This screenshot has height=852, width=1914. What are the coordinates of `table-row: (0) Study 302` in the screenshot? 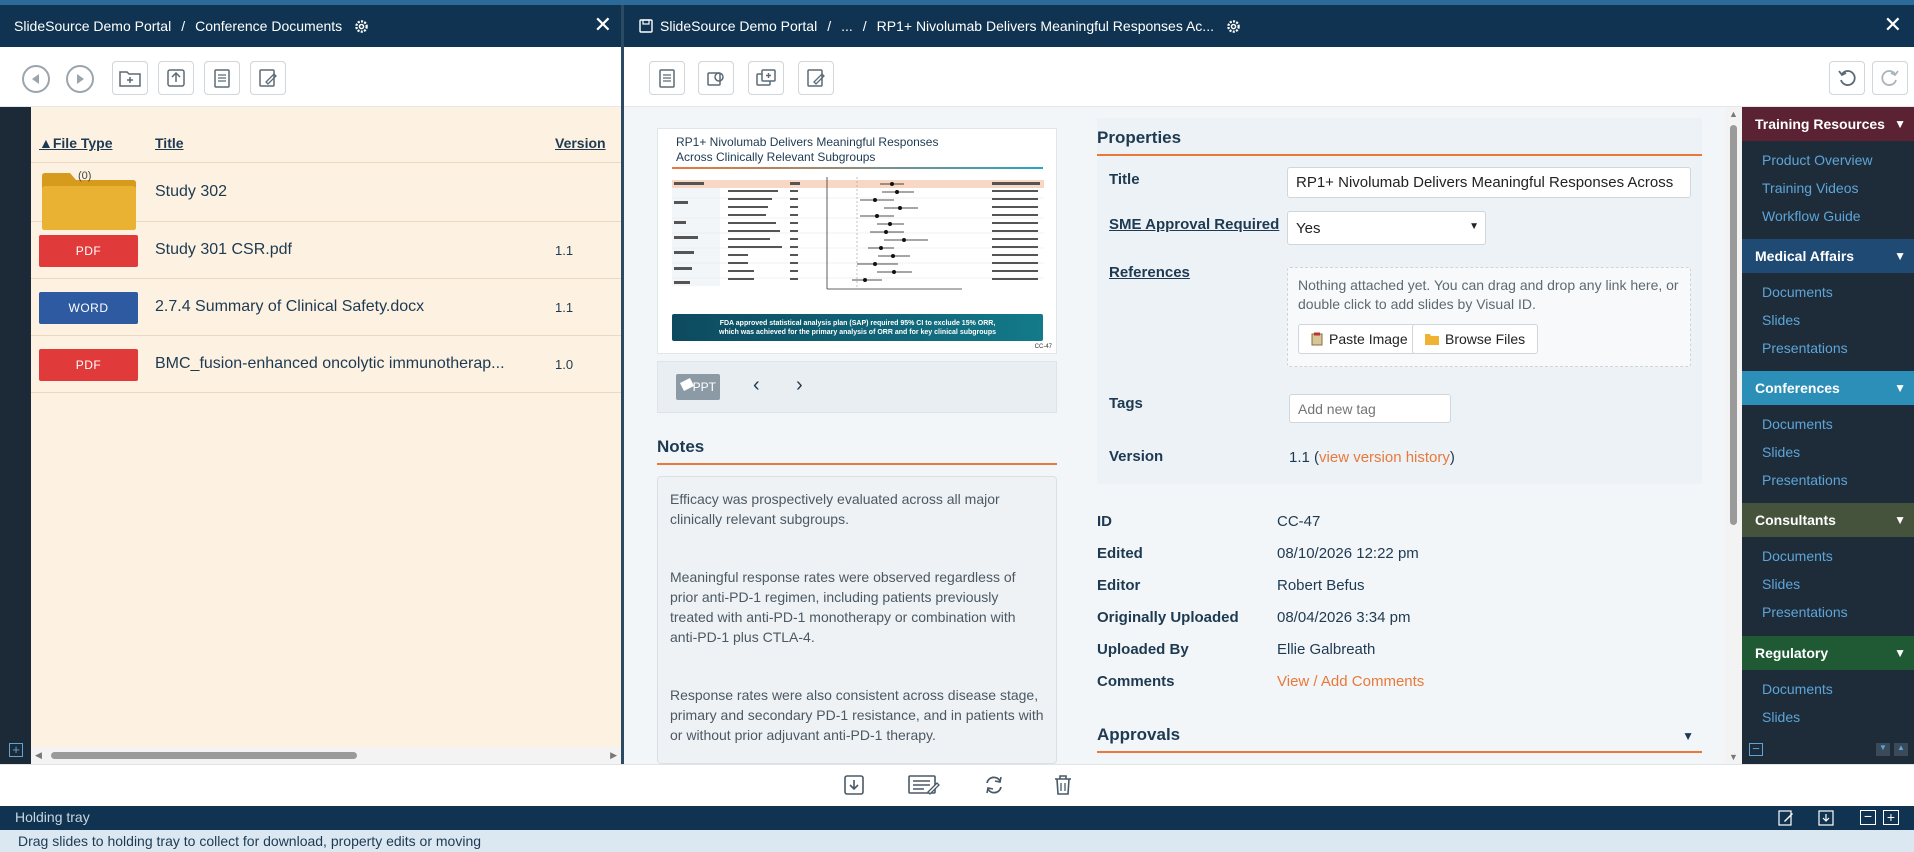 It's located at (326, 197).